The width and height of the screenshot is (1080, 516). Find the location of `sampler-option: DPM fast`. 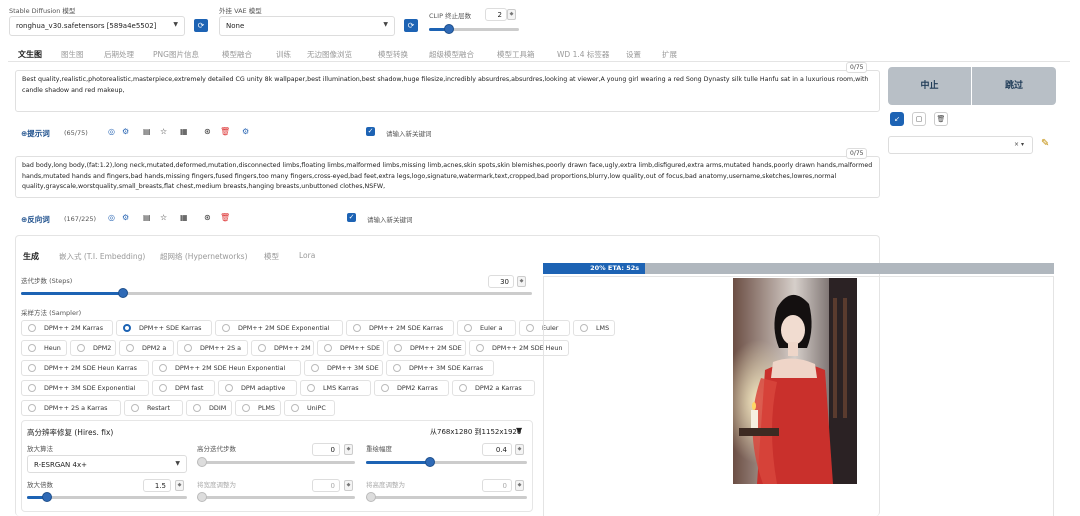

sampler-option: DPM fast is located at coordinates (183, 388).